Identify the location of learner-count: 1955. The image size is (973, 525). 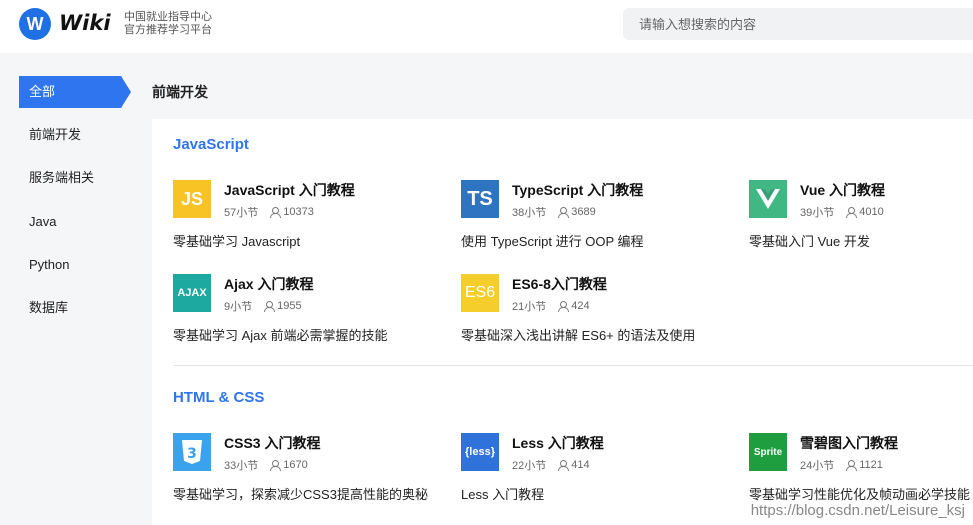
(289, 306).